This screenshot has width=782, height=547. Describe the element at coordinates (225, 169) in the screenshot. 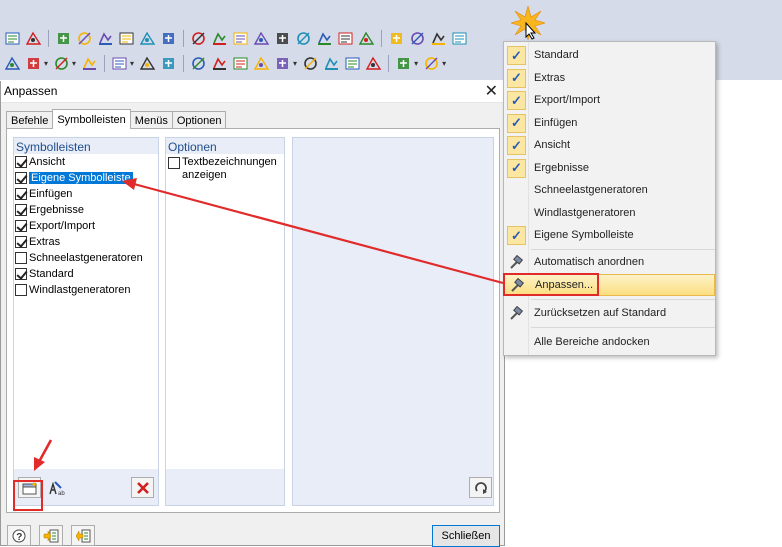

I see `text-labels-option: Textbezeichnungen anzeigen` at that location.